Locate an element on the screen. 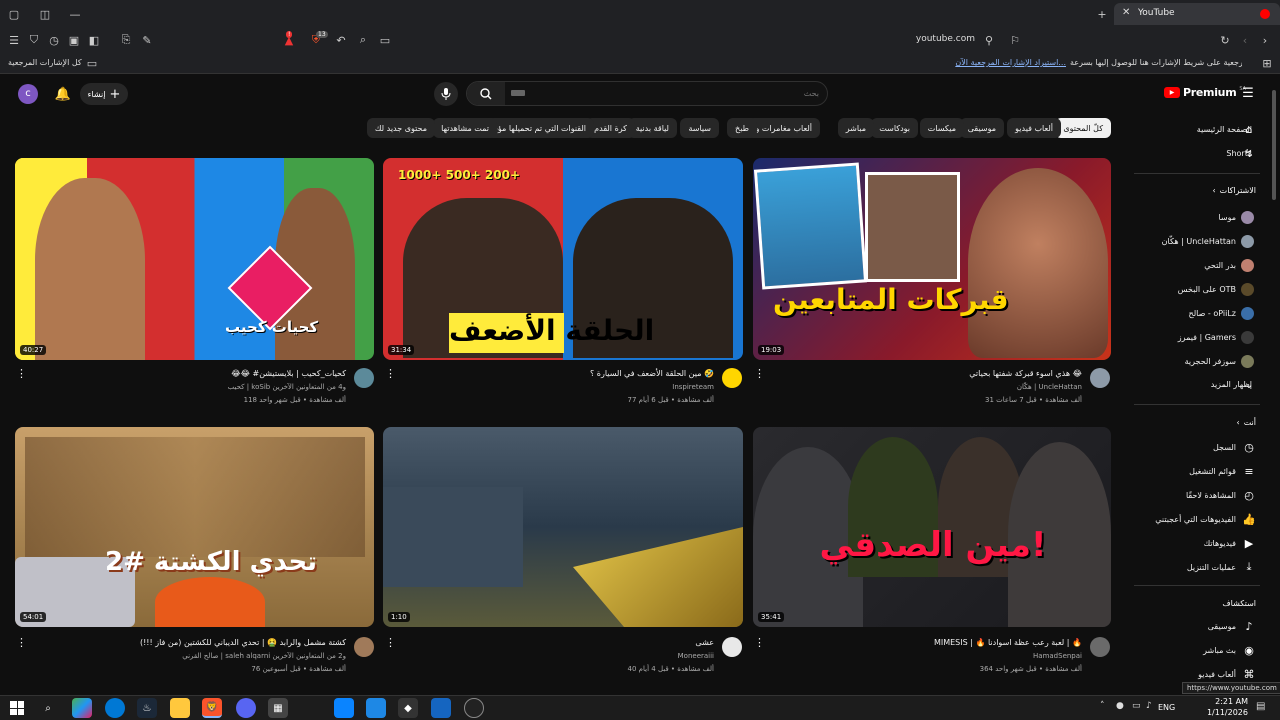 The height and width of the screenshot is (720, 1280). sidebar-subscription-item: موسا is located at coordinates (1227, 217).